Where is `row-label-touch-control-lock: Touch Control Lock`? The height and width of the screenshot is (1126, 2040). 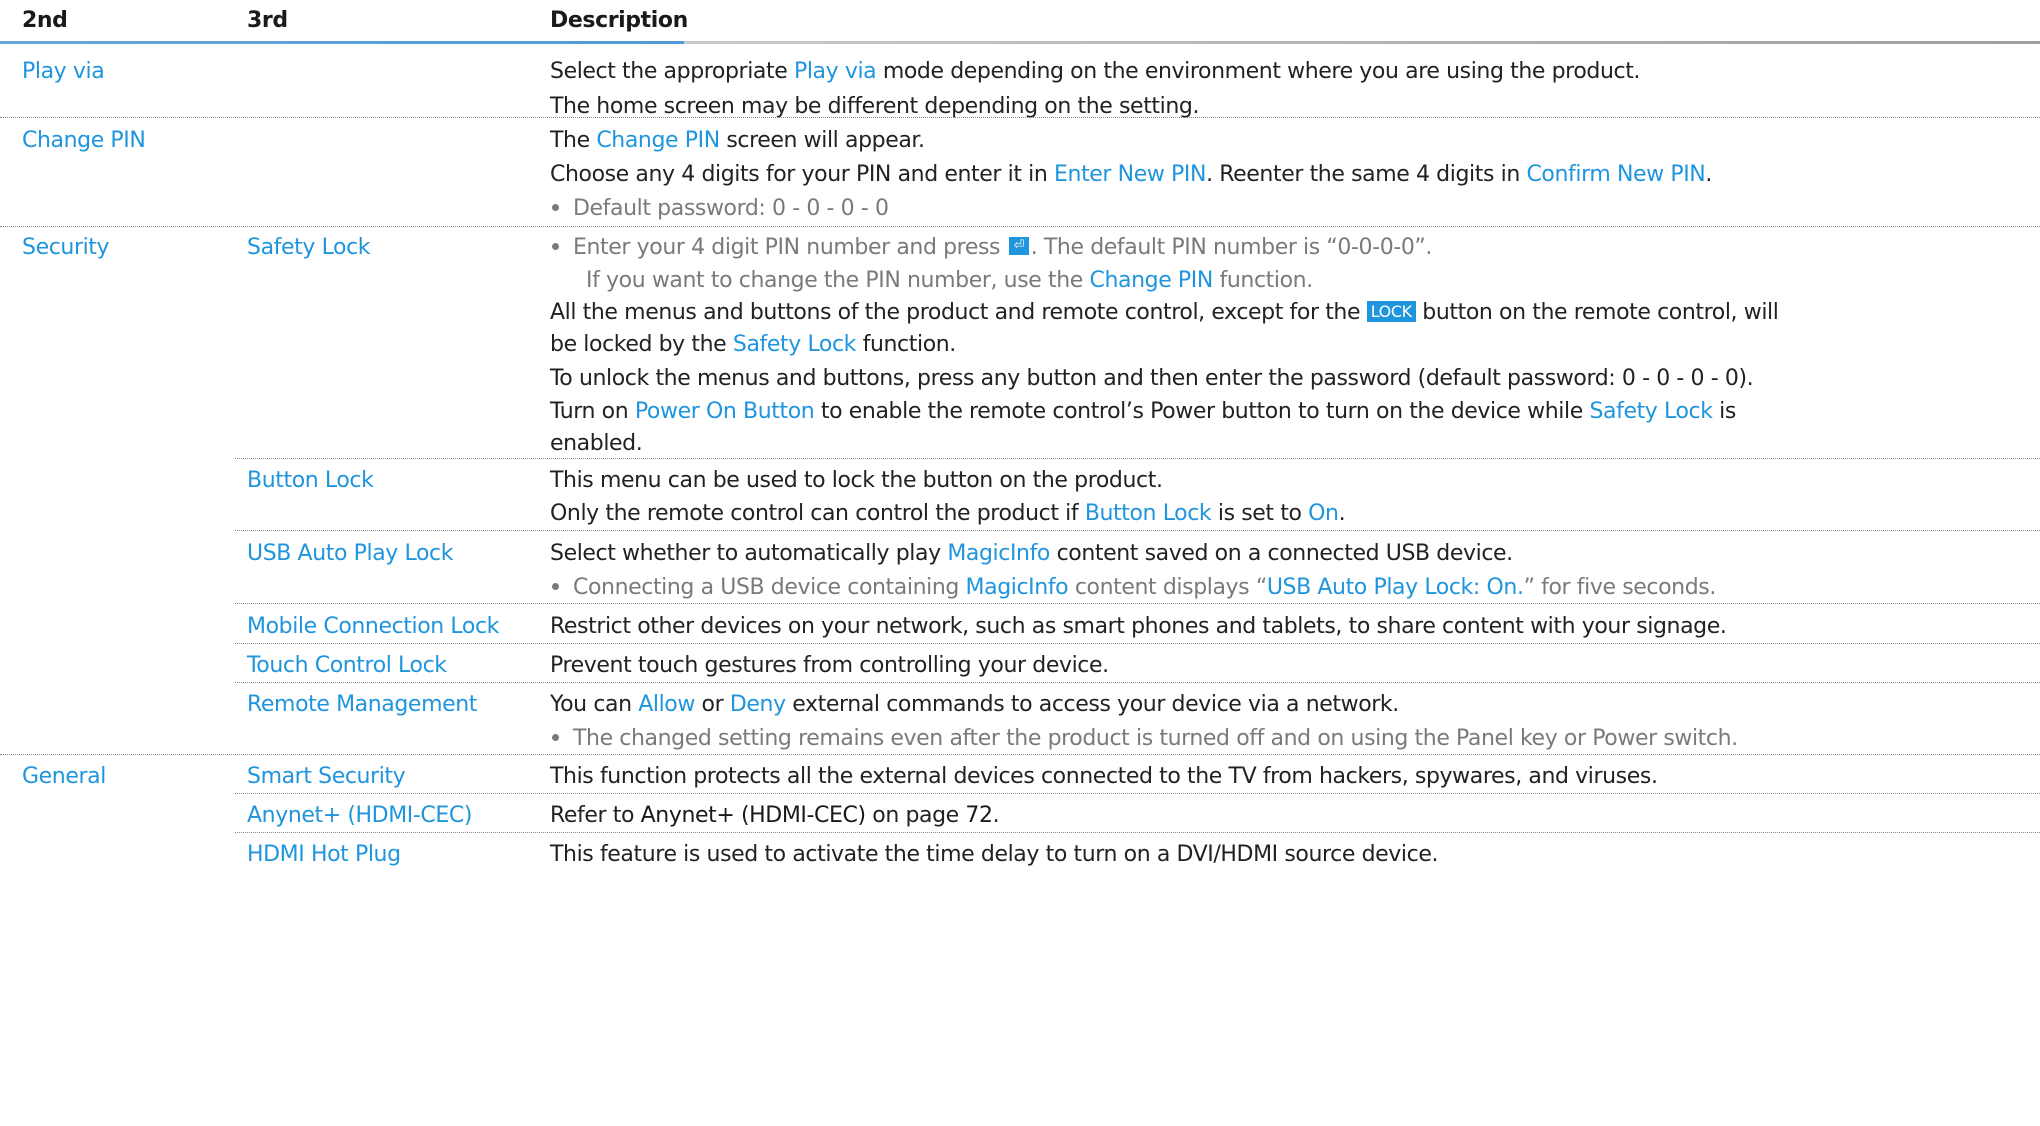
row-label-touch-control-lock: Touch Control Lock is located at coordinates (347, 665).